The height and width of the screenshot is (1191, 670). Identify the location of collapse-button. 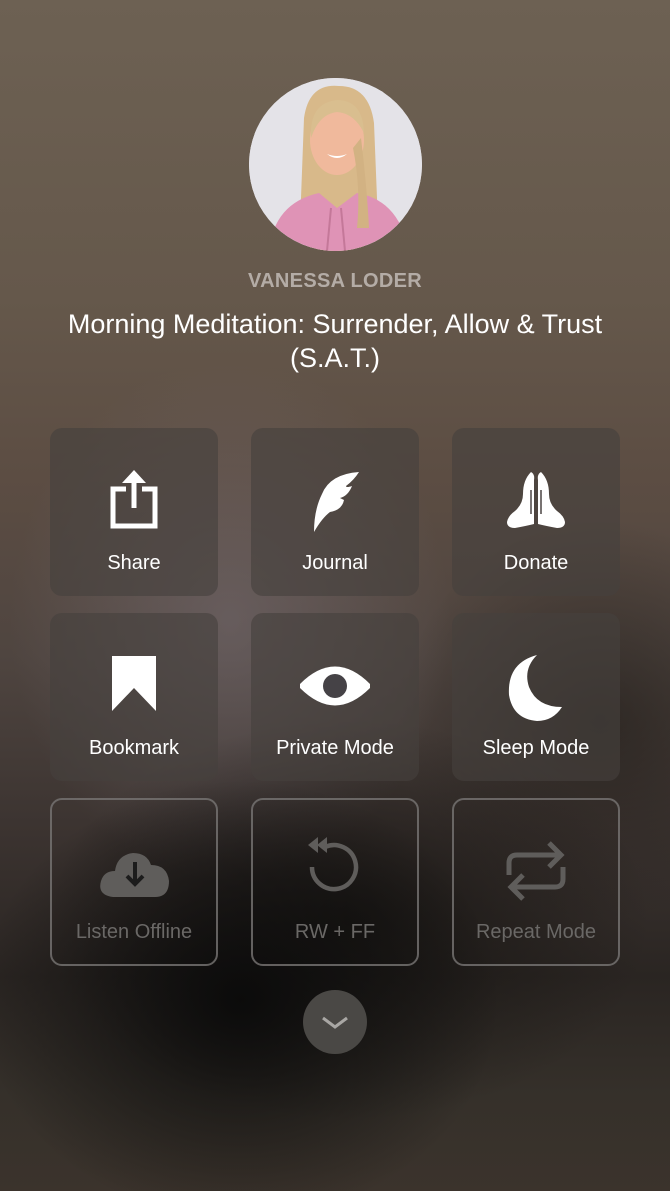
(335, 1022).